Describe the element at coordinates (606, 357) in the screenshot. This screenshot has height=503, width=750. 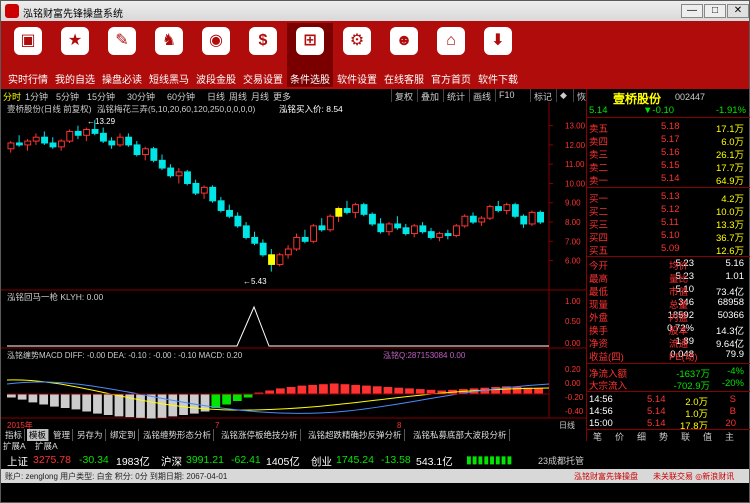
I see `stat-row-cell: 收益(四)` at that location.